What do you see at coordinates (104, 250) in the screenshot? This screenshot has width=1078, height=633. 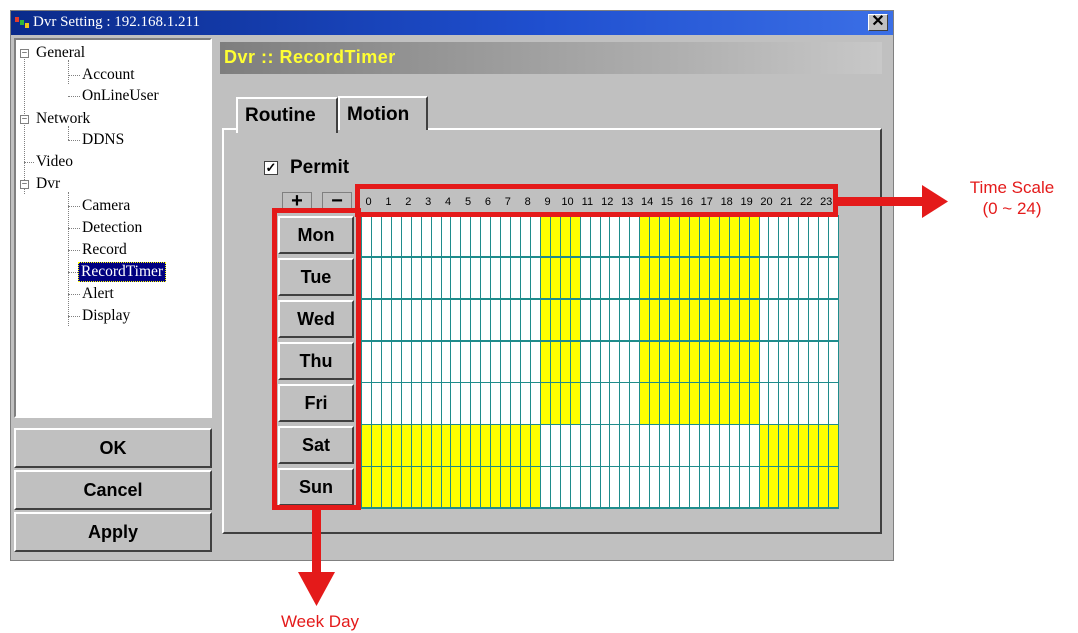 I see `tree-node-record: Record` at bounding box center [104, 250].